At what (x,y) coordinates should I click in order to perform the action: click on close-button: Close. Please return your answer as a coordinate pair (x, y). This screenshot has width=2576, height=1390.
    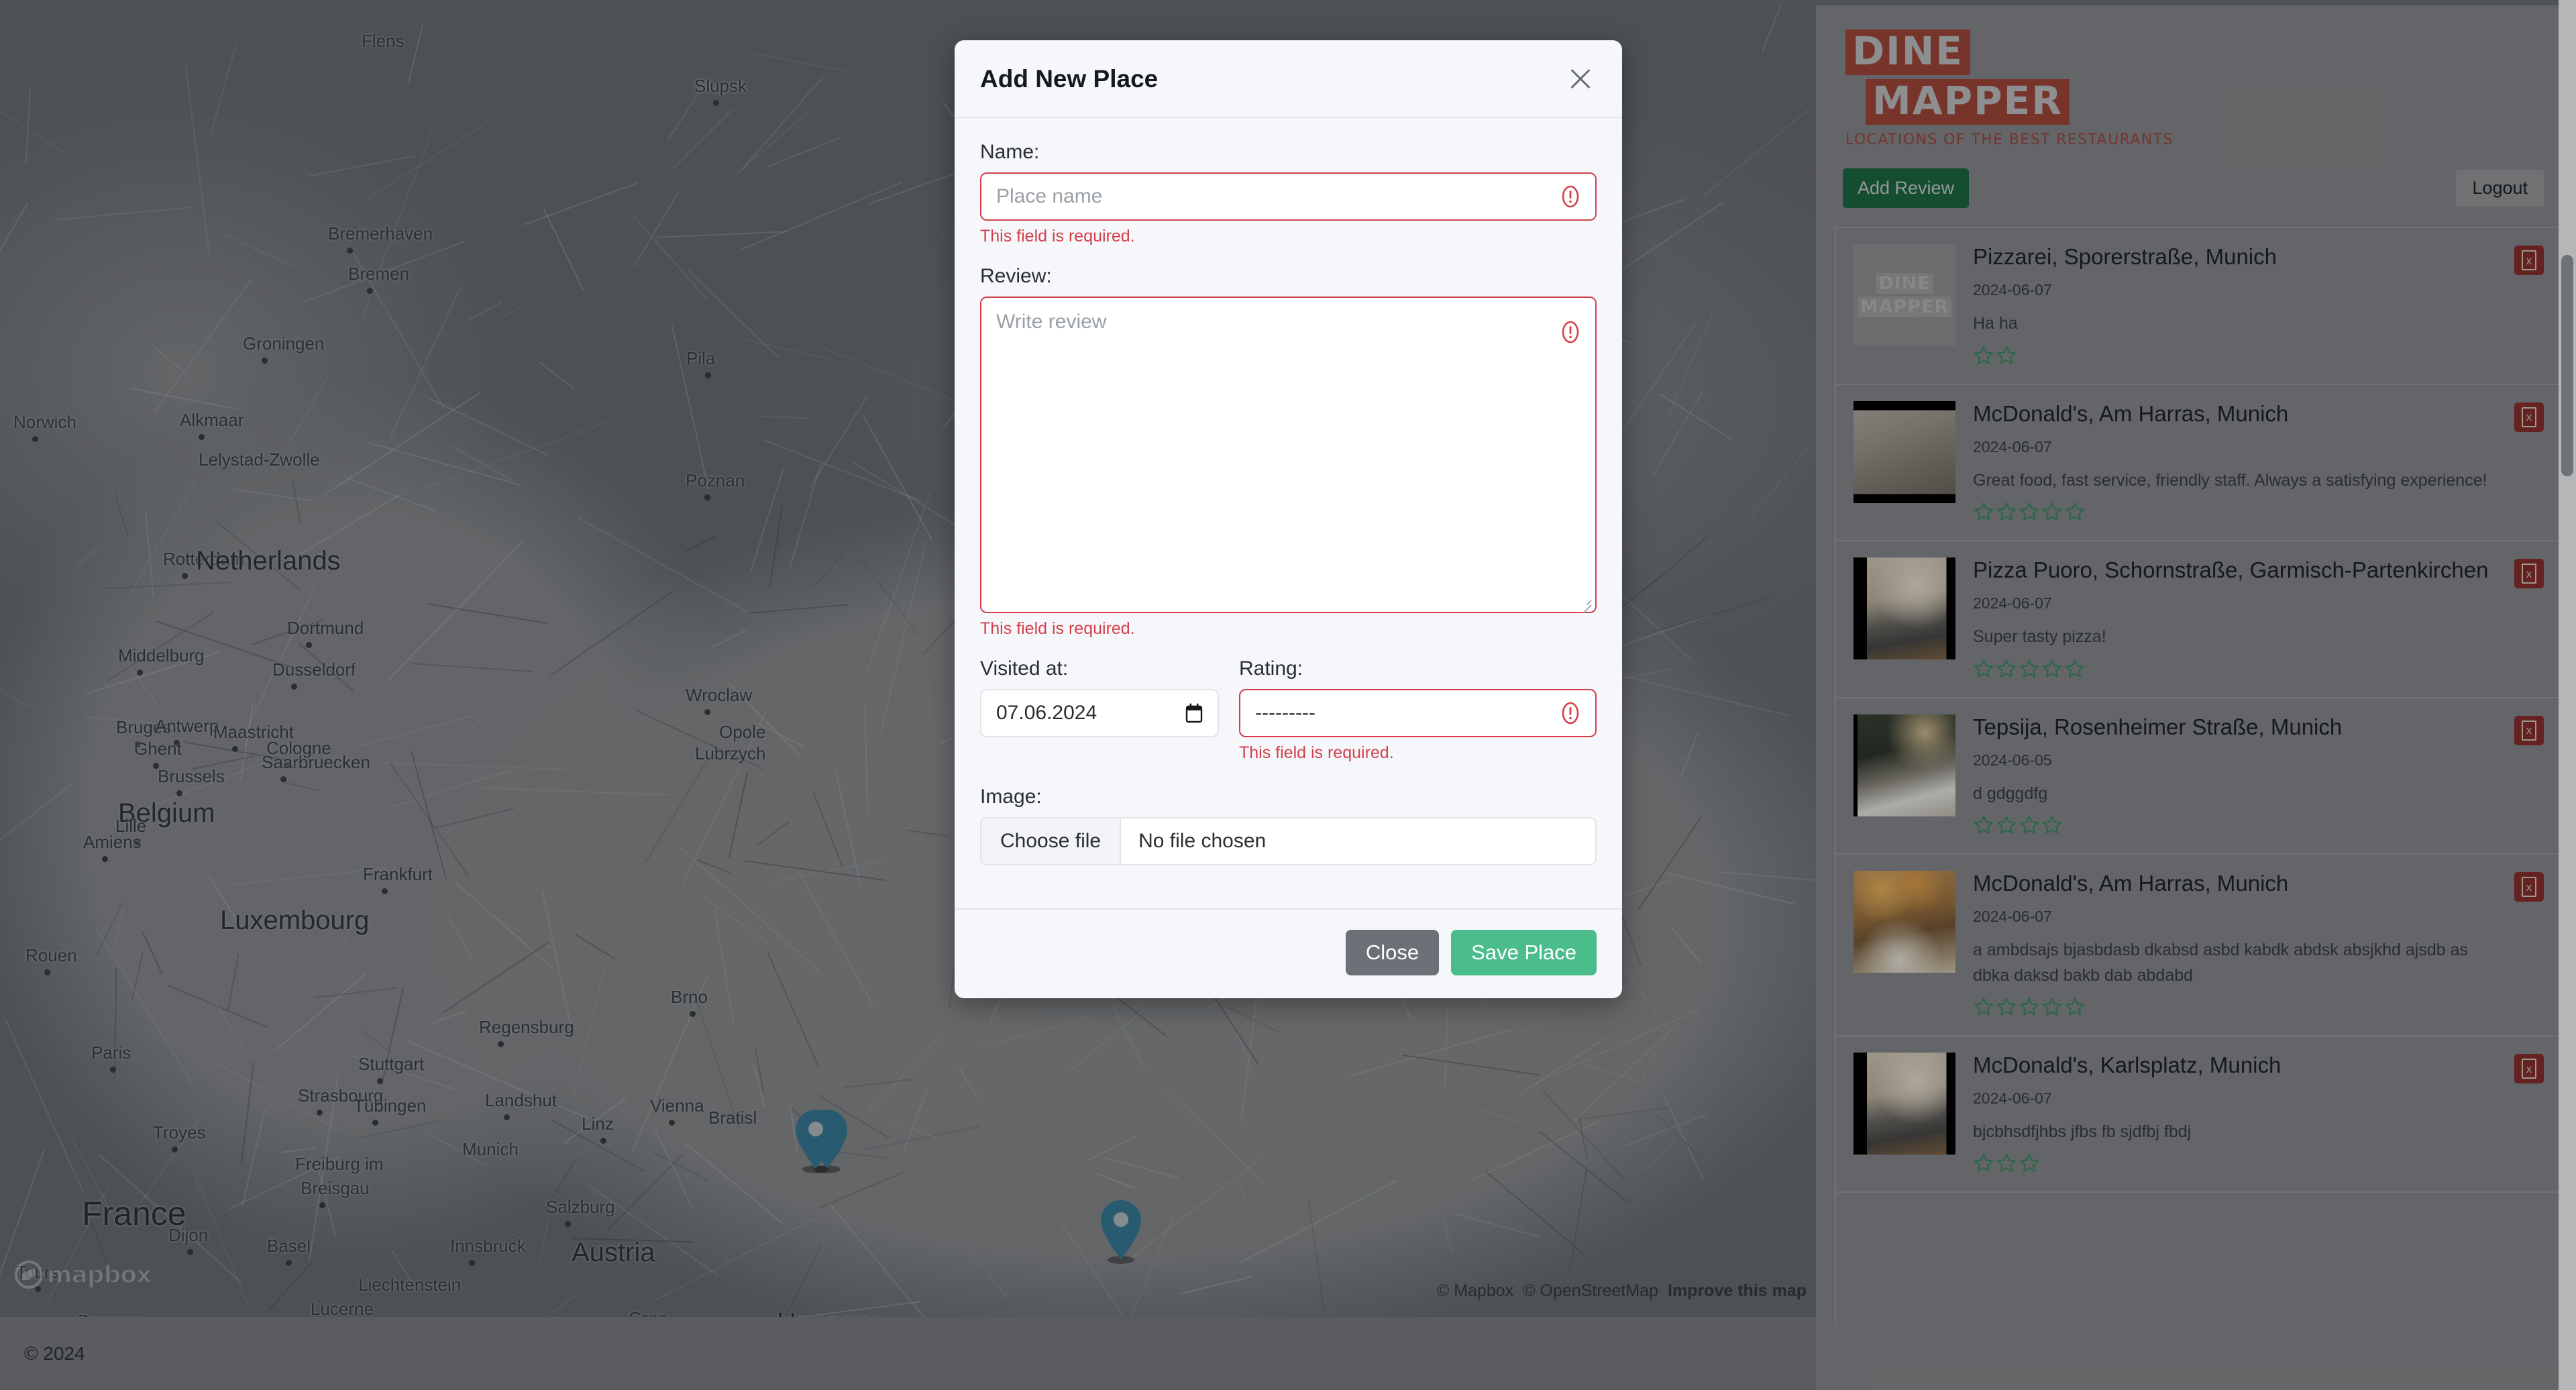
    Looking at the image, I should click on (1392, 953).